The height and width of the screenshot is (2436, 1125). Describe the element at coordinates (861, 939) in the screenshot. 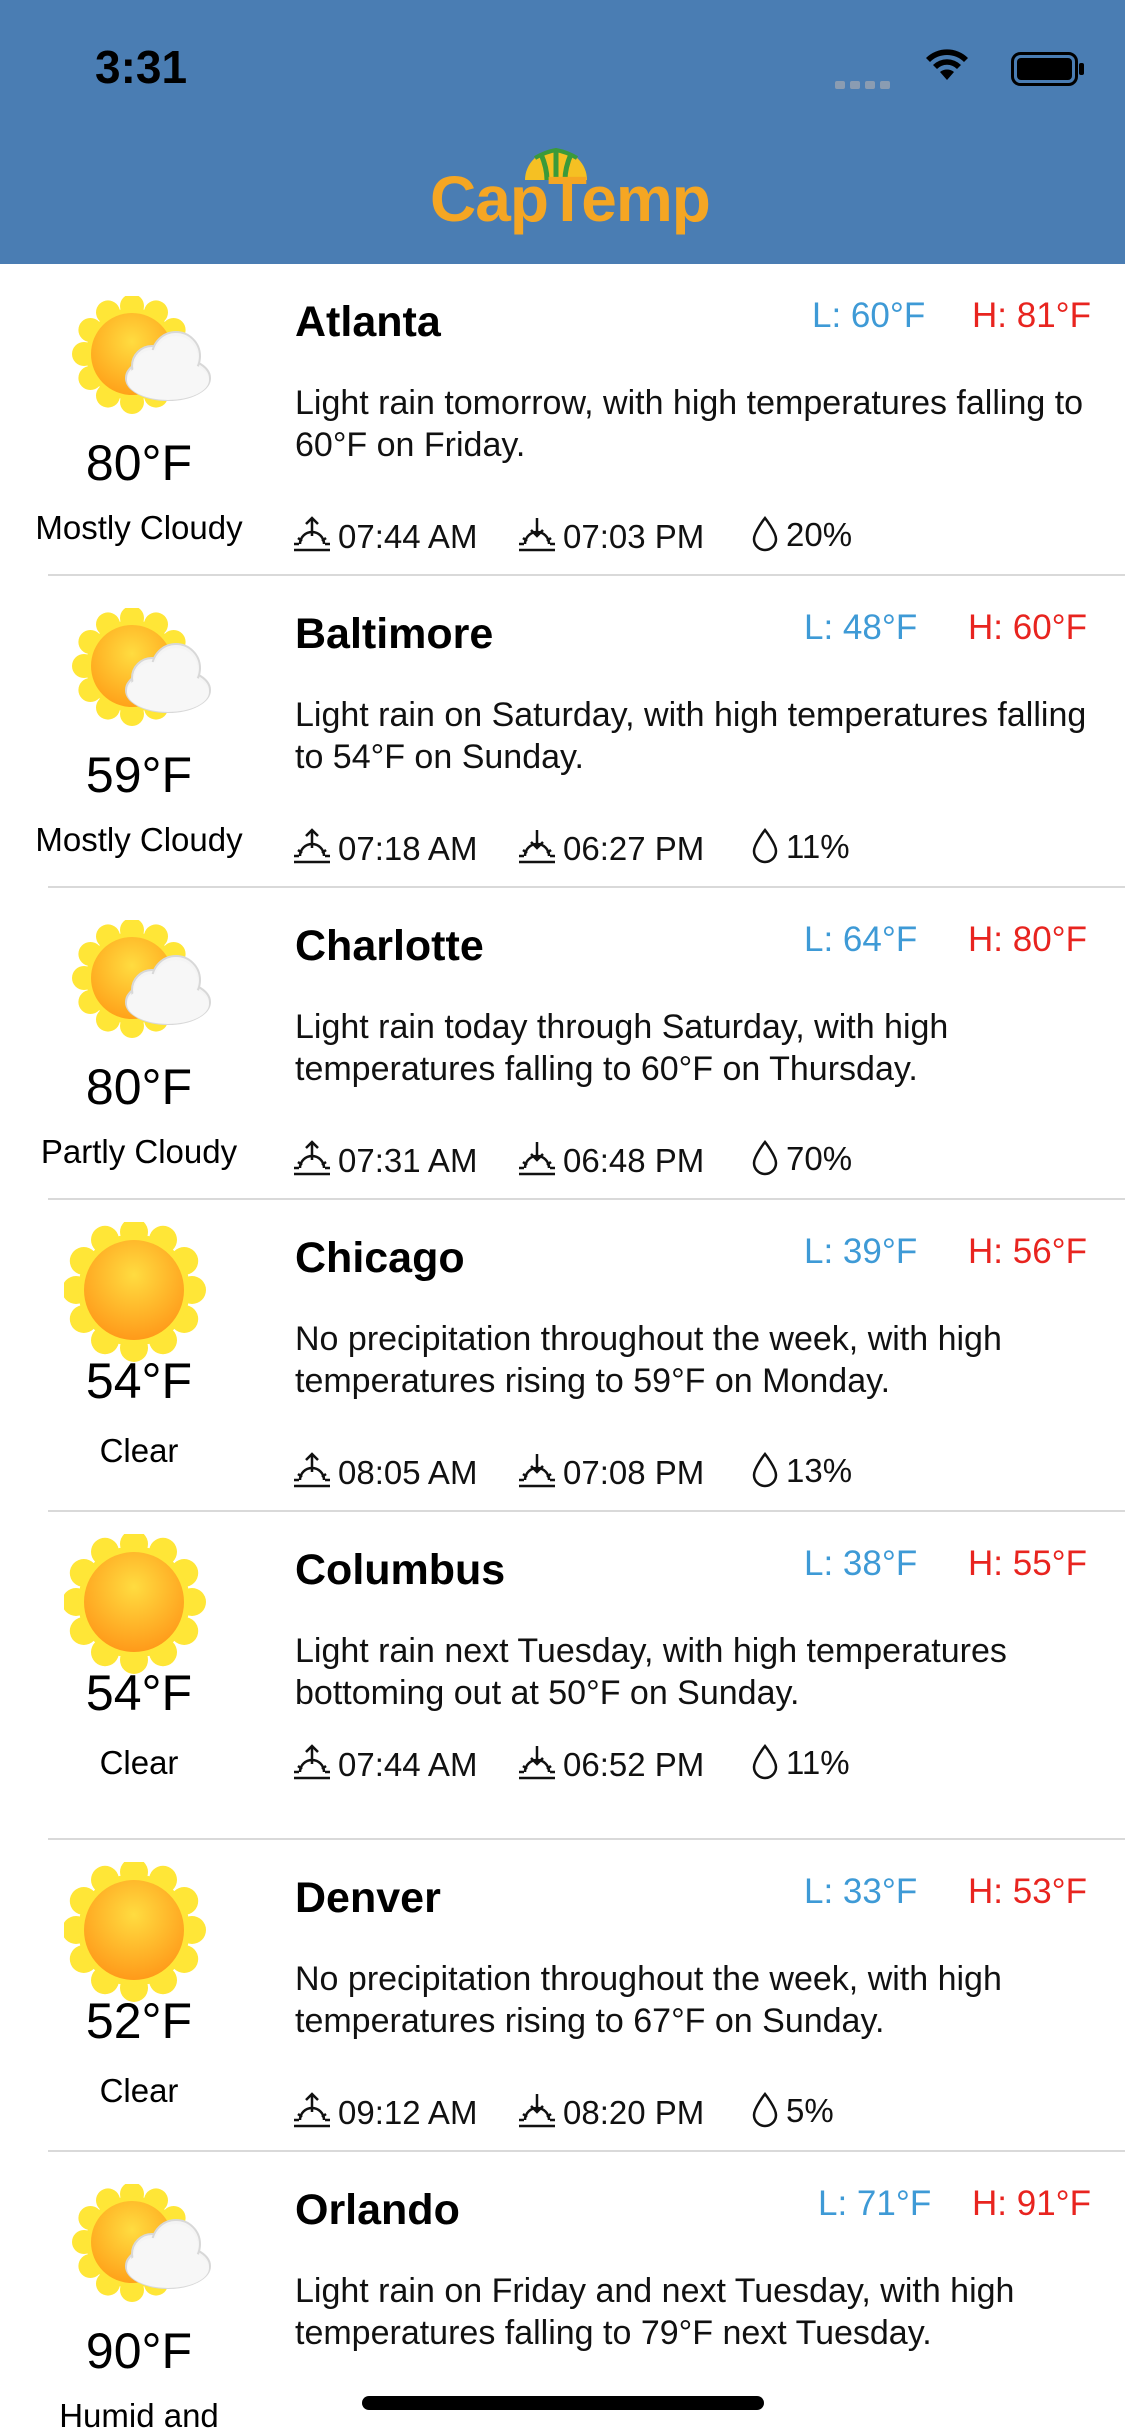

I see `low-temperature: L: 64°F` at that location.